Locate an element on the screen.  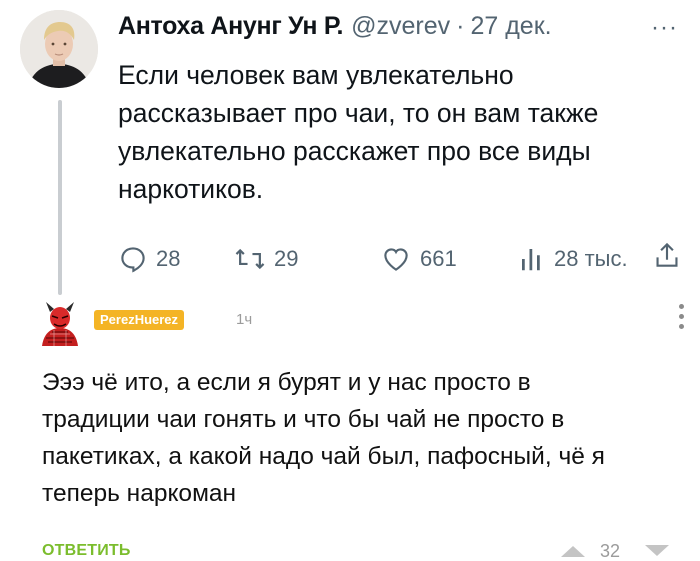
views-button: 28 тыс. is located at coordinates (573, 259).